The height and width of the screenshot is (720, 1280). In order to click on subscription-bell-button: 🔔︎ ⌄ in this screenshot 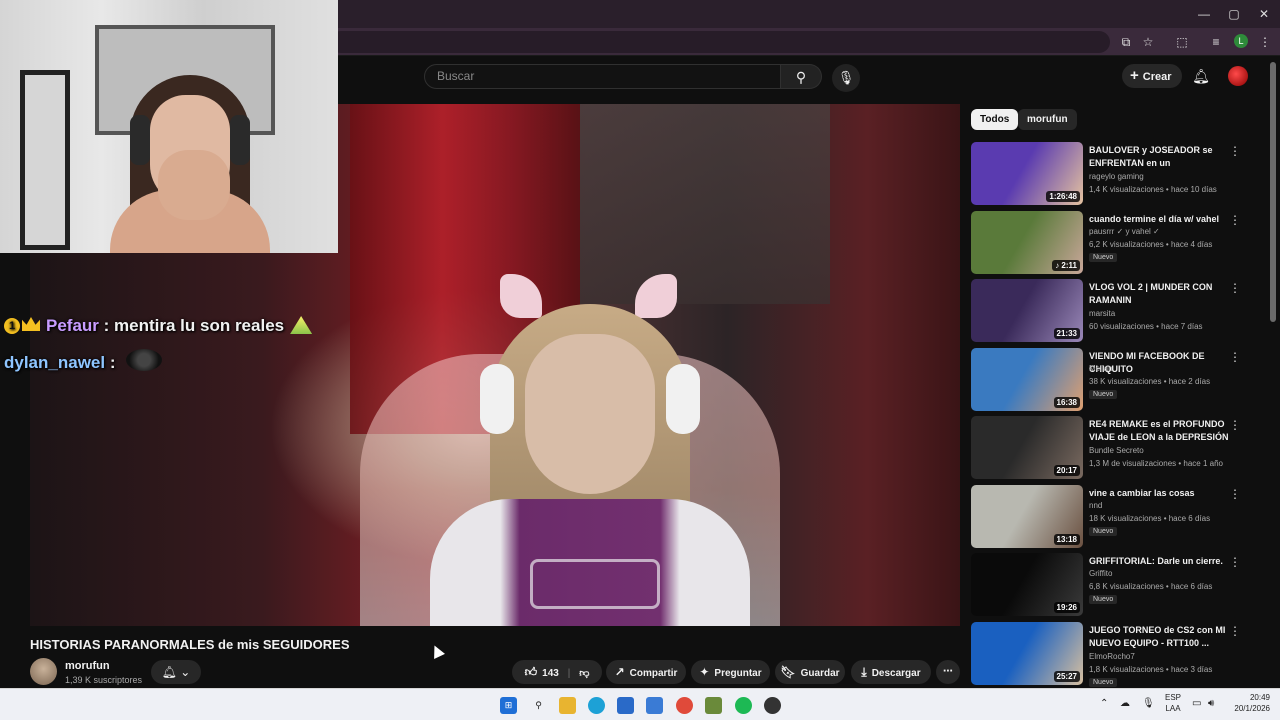, I will do `click(176, 672)`.